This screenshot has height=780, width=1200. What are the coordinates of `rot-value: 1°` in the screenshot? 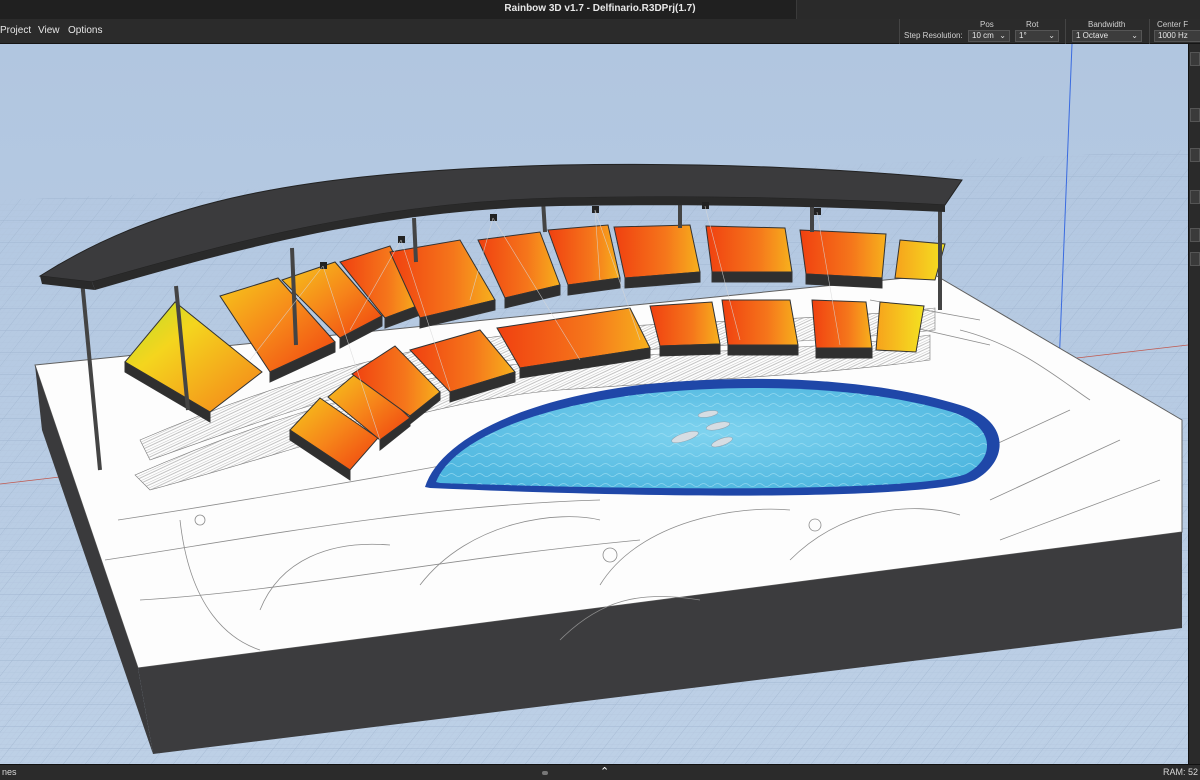 It's located at (1023, 35).